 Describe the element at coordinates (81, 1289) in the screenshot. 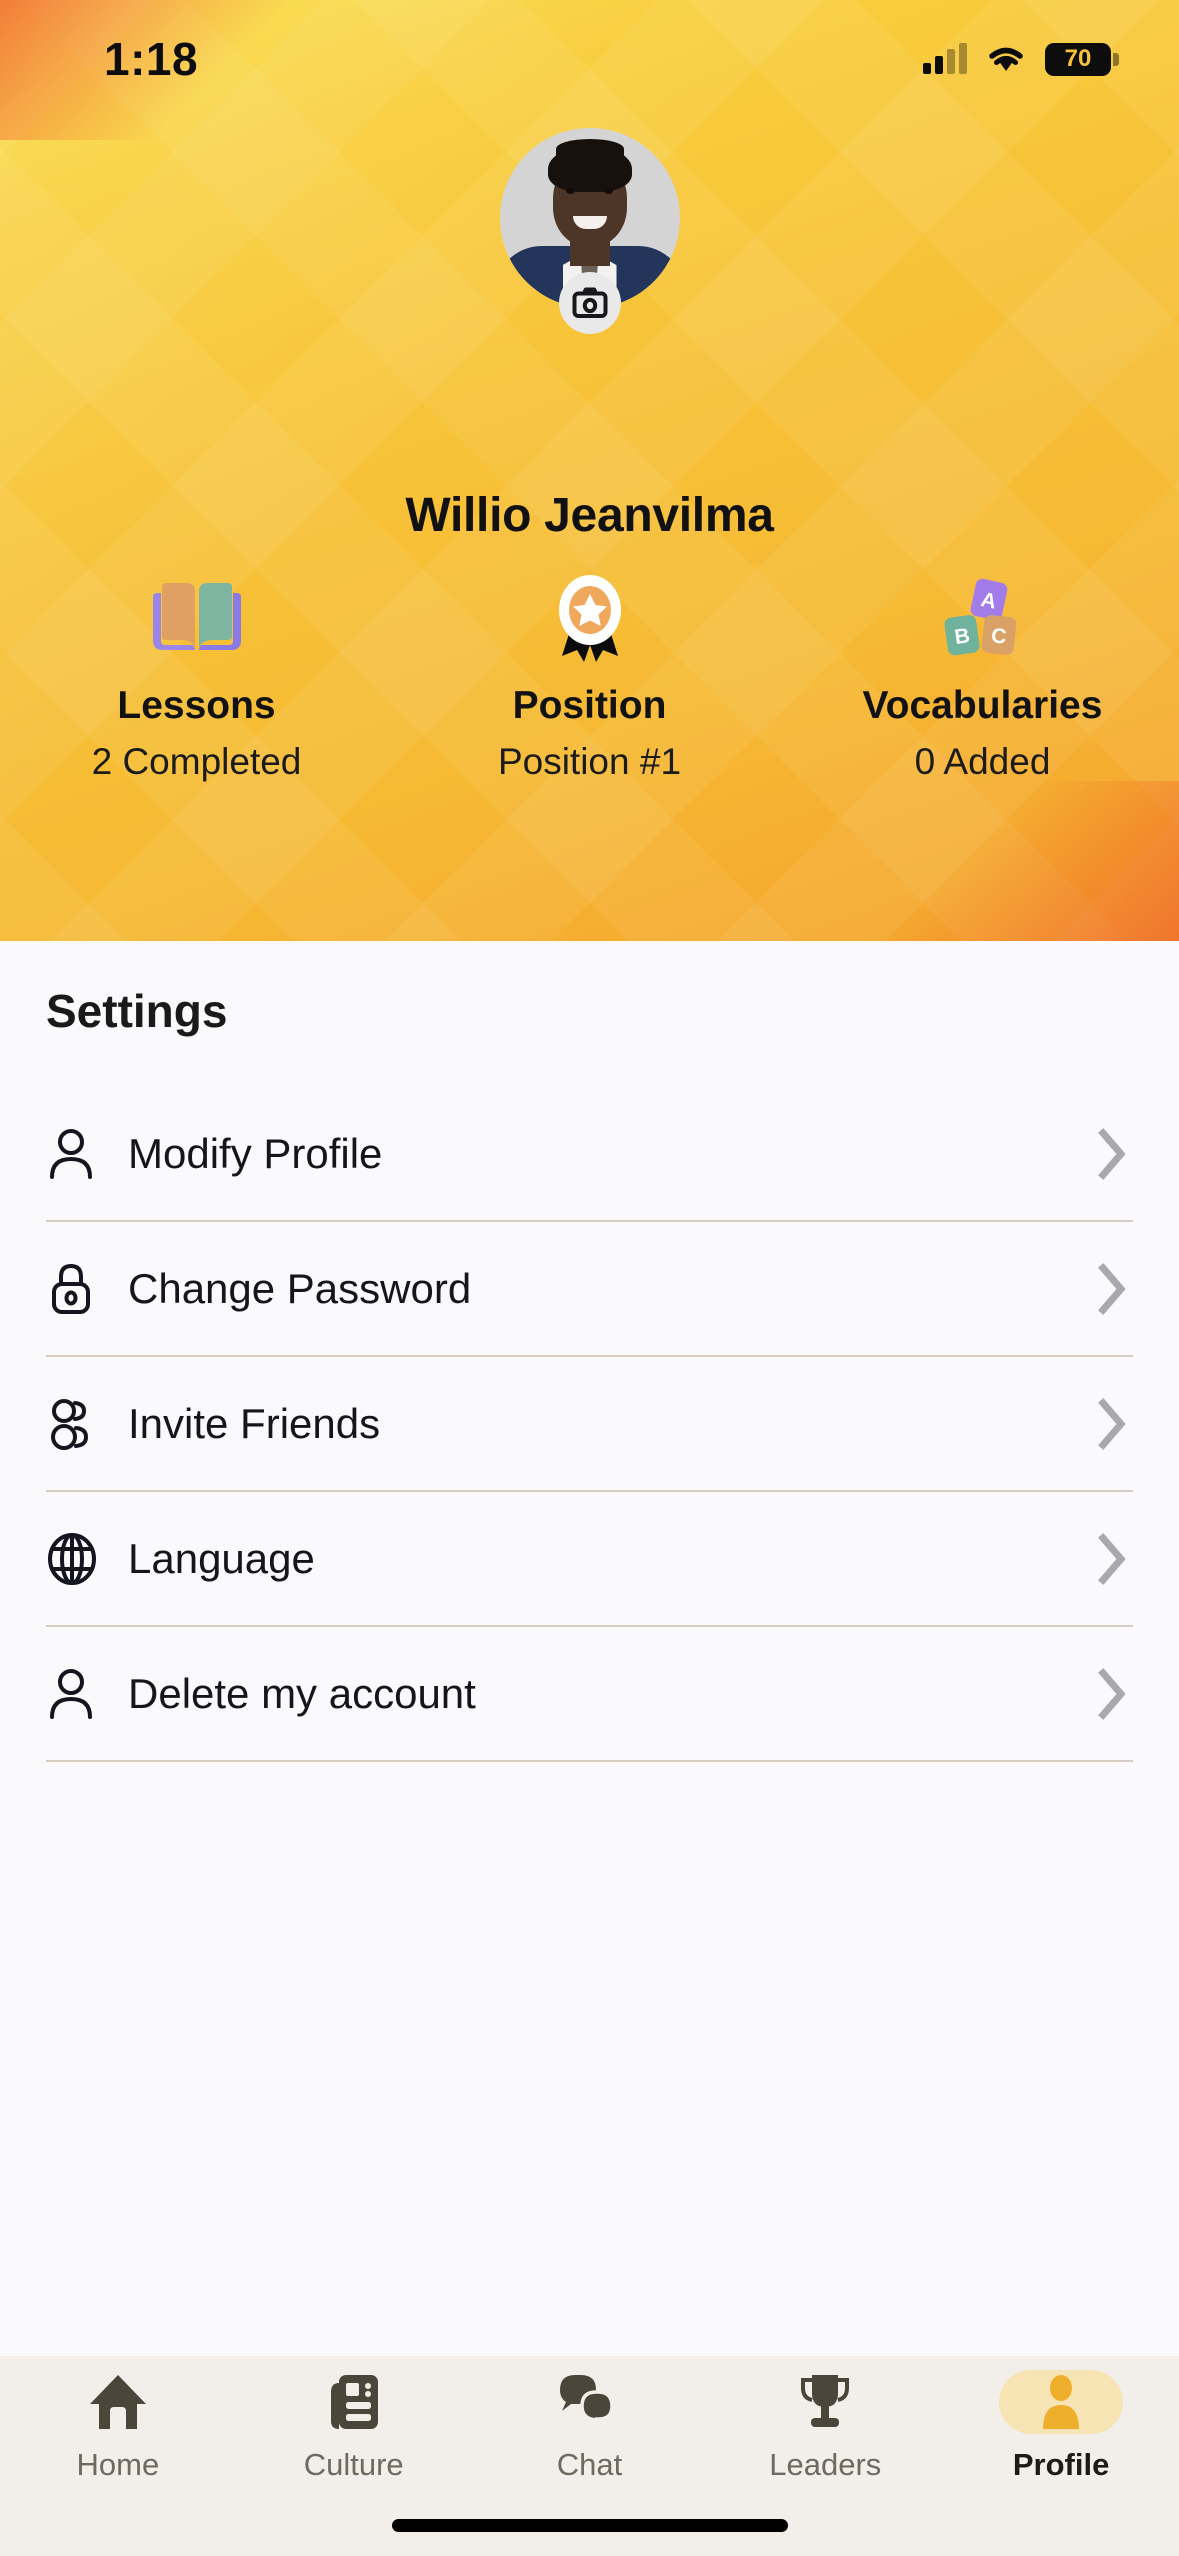

I see `lock-icon` at that location.